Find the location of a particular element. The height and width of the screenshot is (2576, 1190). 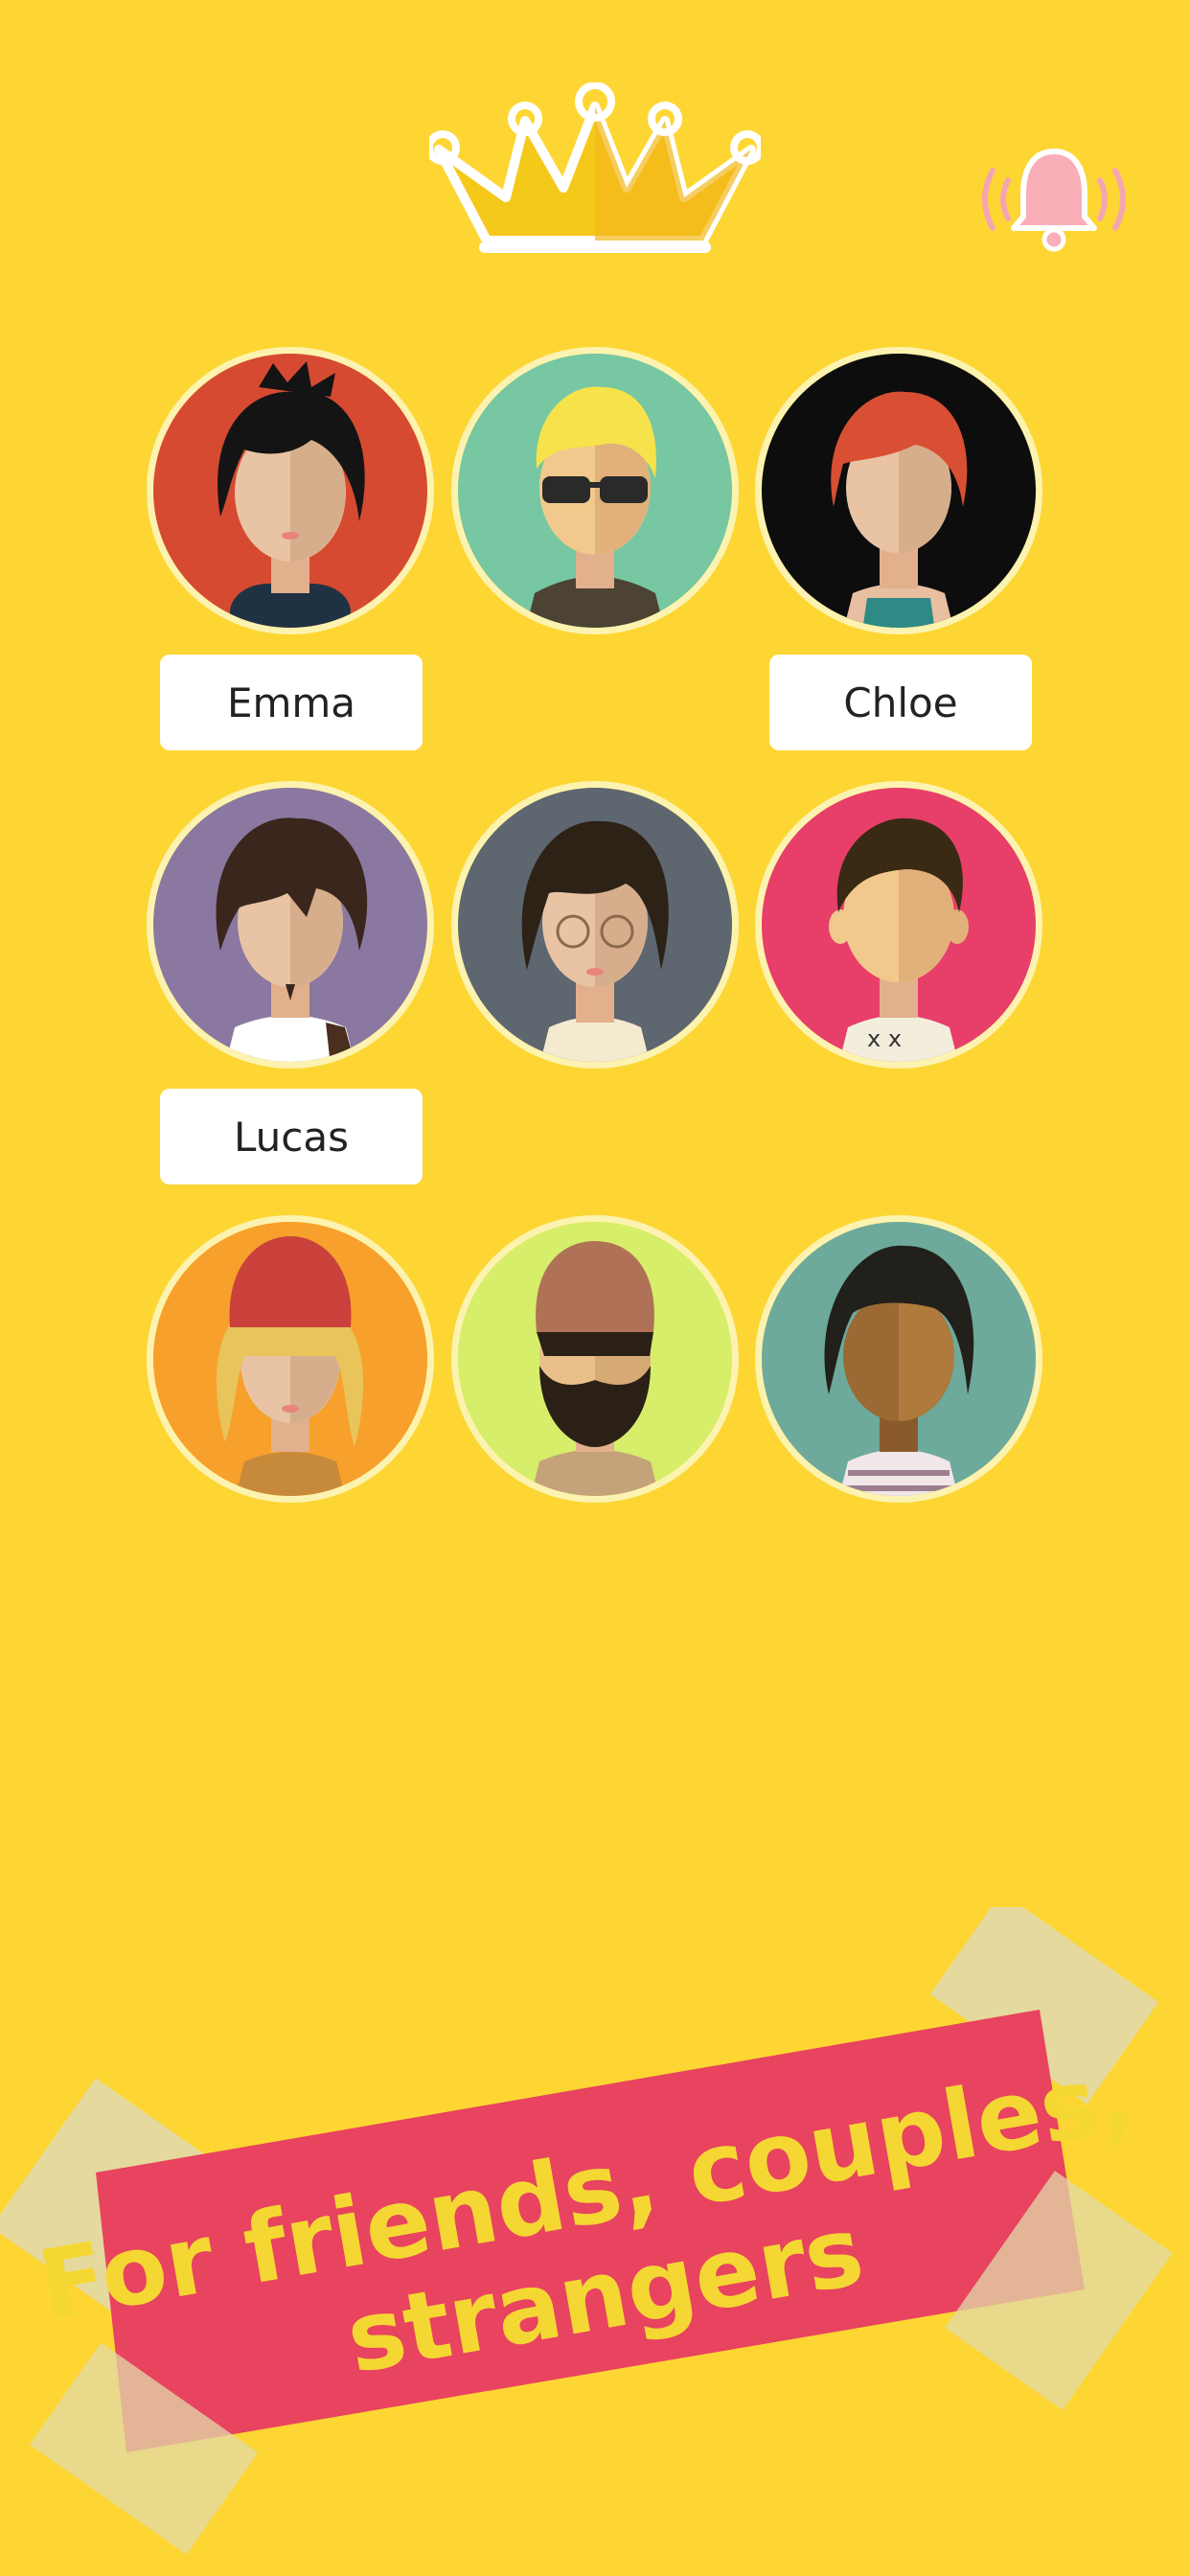

avatar-curly-hair-man is located at coordinates (899, 1359).